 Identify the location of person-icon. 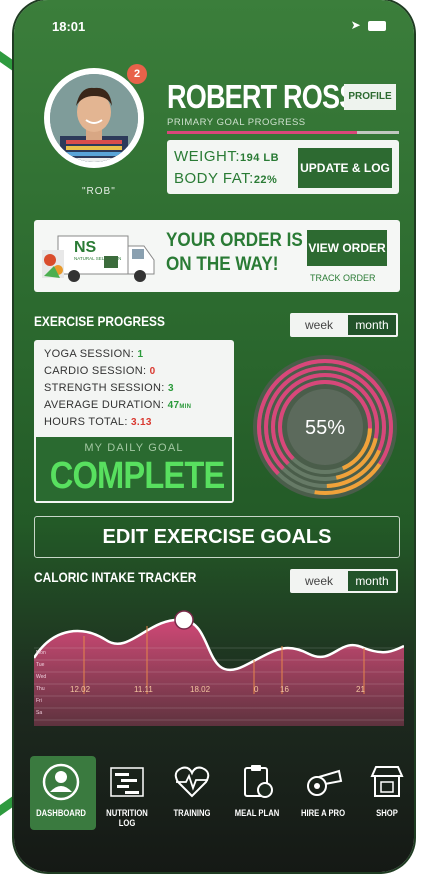
(61, 782).